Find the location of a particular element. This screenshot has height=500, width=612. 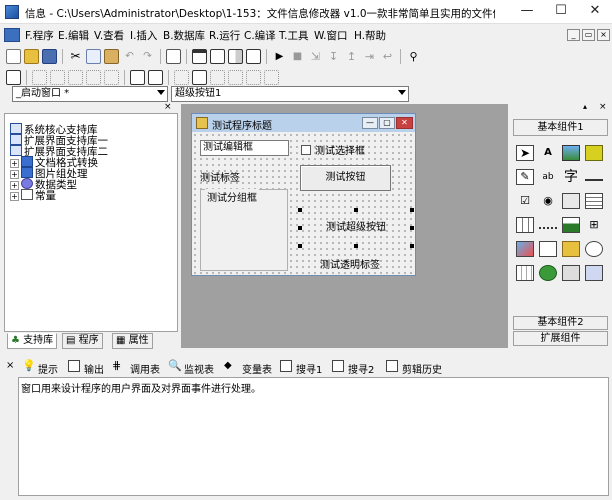

calendar-icon is located at coordinates (525, 273).